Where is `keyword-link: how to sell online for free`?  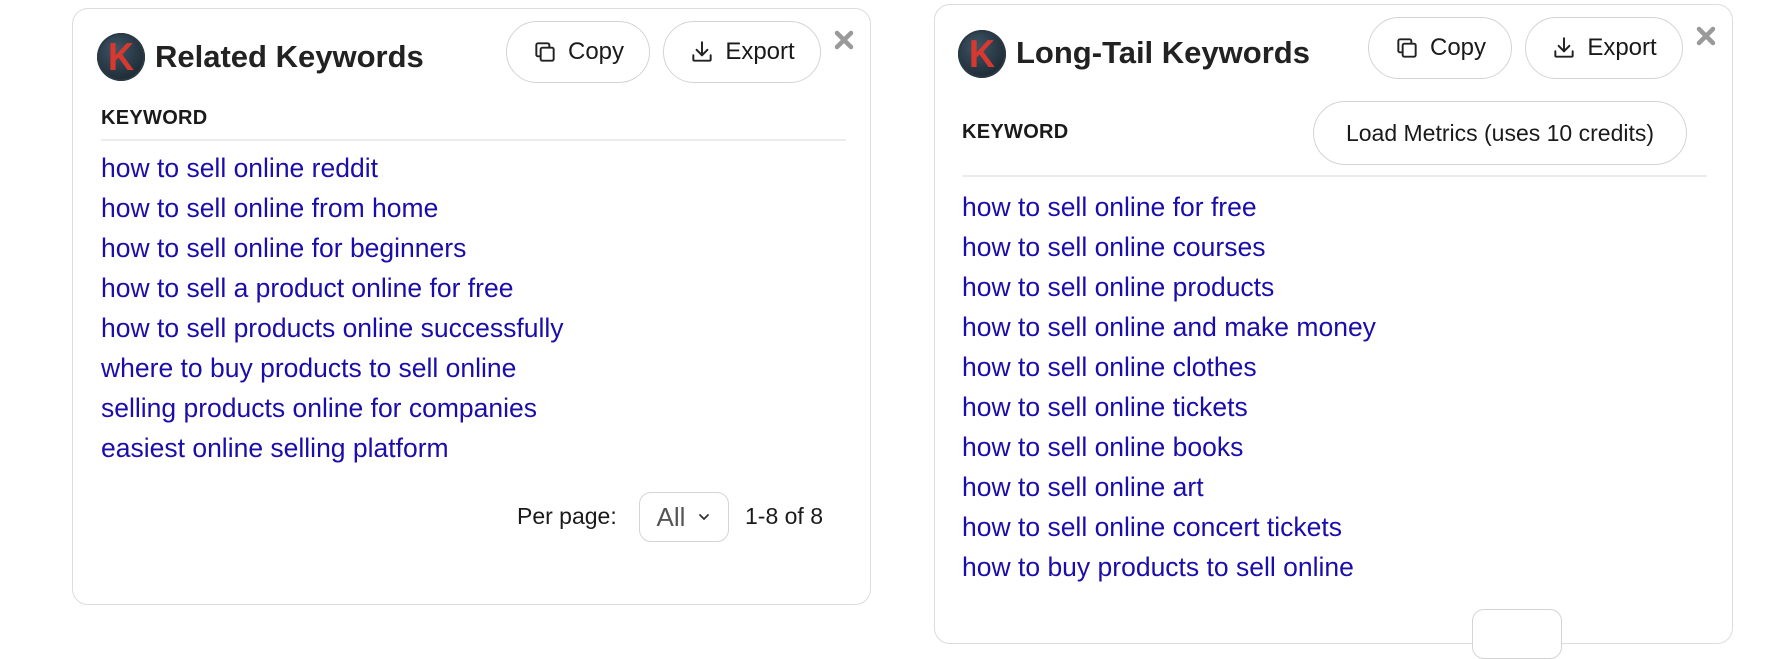
keyword-link: how to sell online for free is located at coordinates (1169, 207).